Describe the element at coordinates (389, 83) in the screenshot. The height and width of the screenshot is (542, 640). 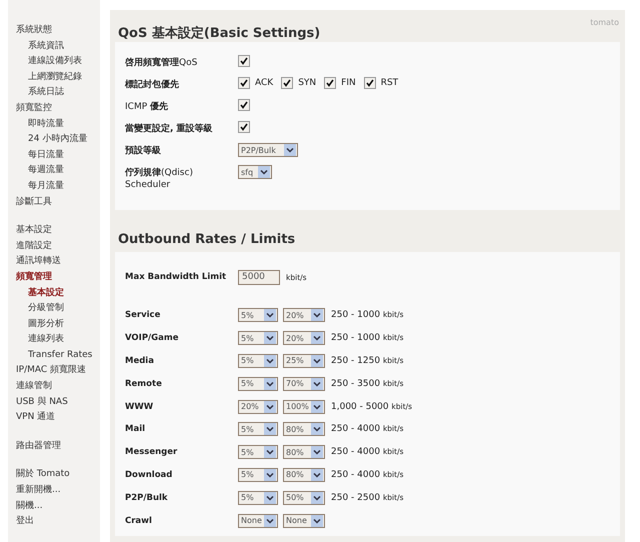
I see `option-label: RST` at that location.